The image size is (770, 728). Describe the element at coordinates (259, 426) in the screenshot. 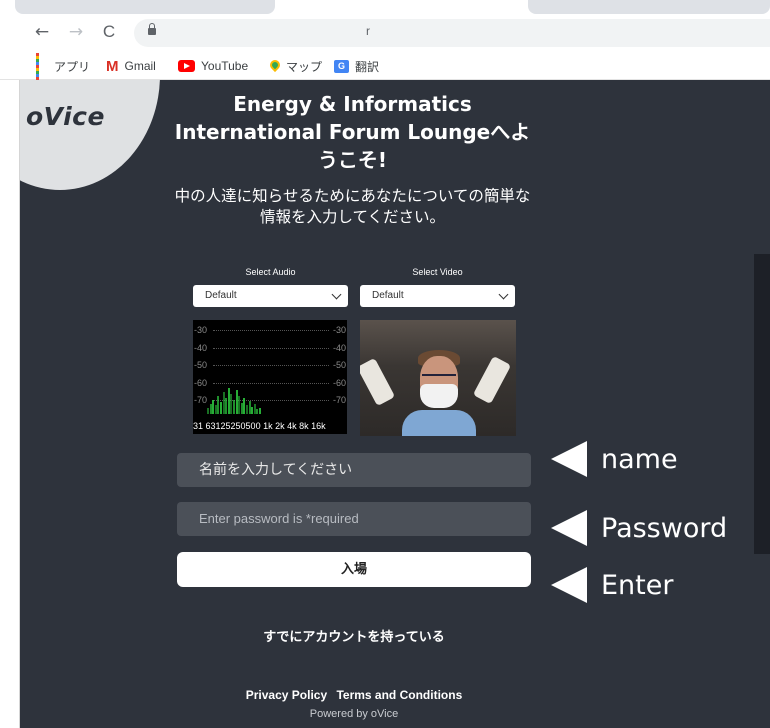

I see `meter-frequency-labels: 31 63125250500 1k 2k 4k 8k 16k` at that location.